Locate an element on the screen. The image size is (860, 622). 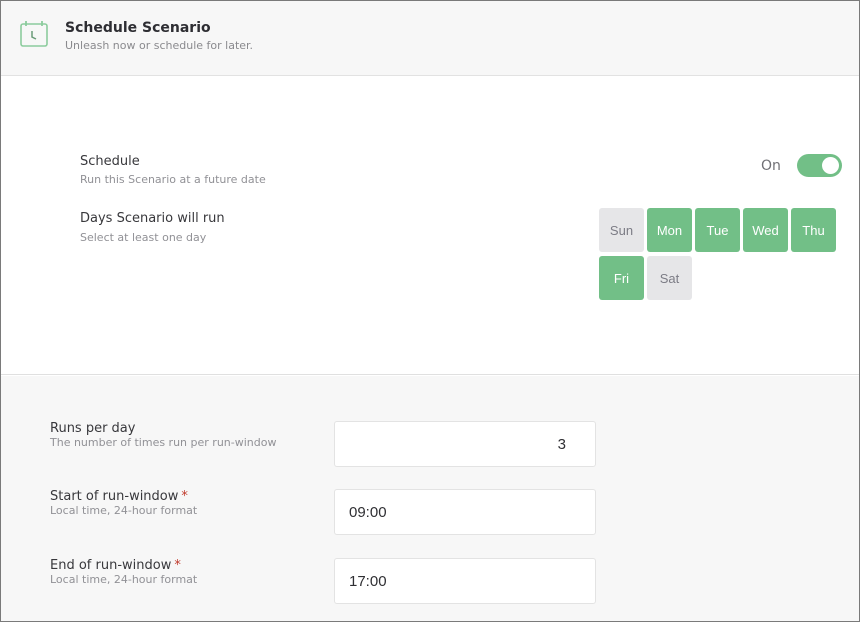
toggle-knob is located at coordinates (830, 165).